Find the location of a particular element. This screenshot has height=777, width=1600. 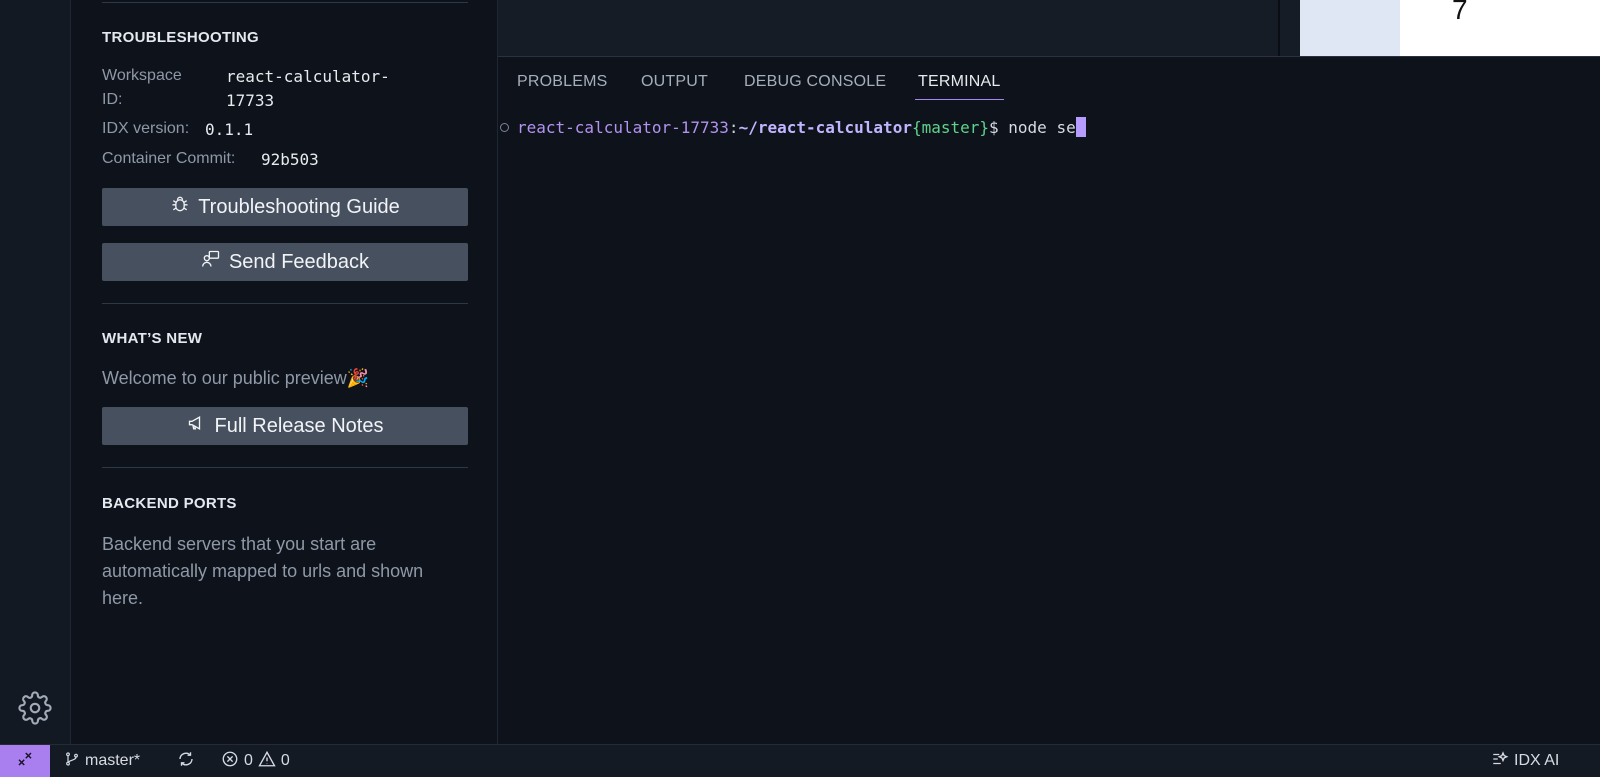

workspace-id-value-cont: 17733 is located at coordinates (250, 100).